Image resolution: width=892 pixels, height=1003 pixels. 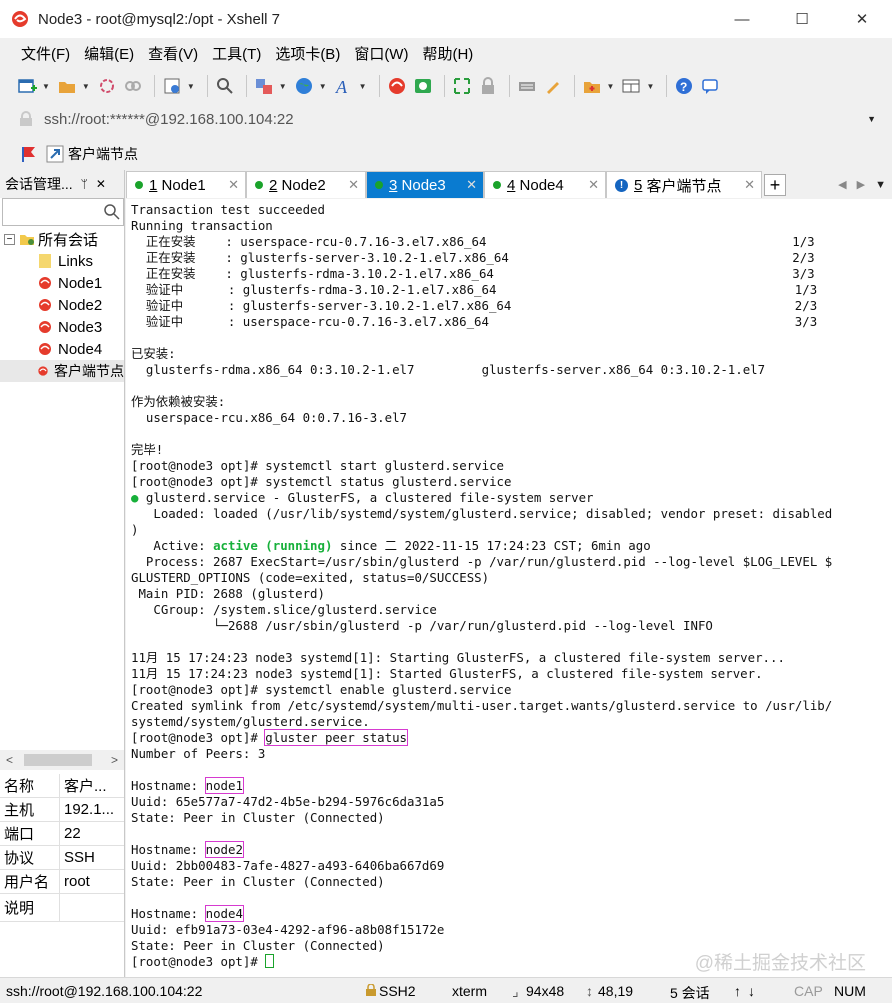 What do you see at coordinates (455, 119) in the screenshot?
I see `address-text: ssh://root:******@192.168.100.104:22` at bounding box center [455, 119].